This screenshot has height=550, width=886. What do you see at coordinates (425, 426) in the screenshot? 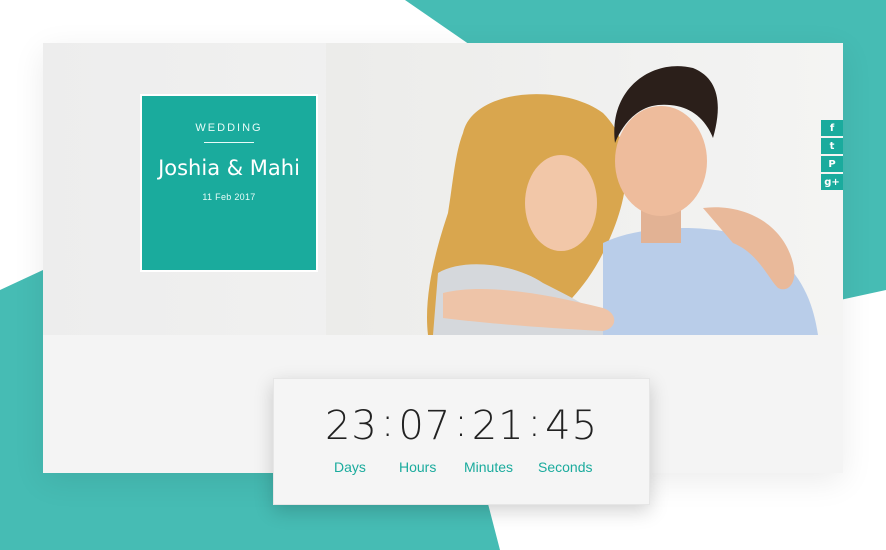
I see `countdown-hours: 07` at bounding box center [425, 426].